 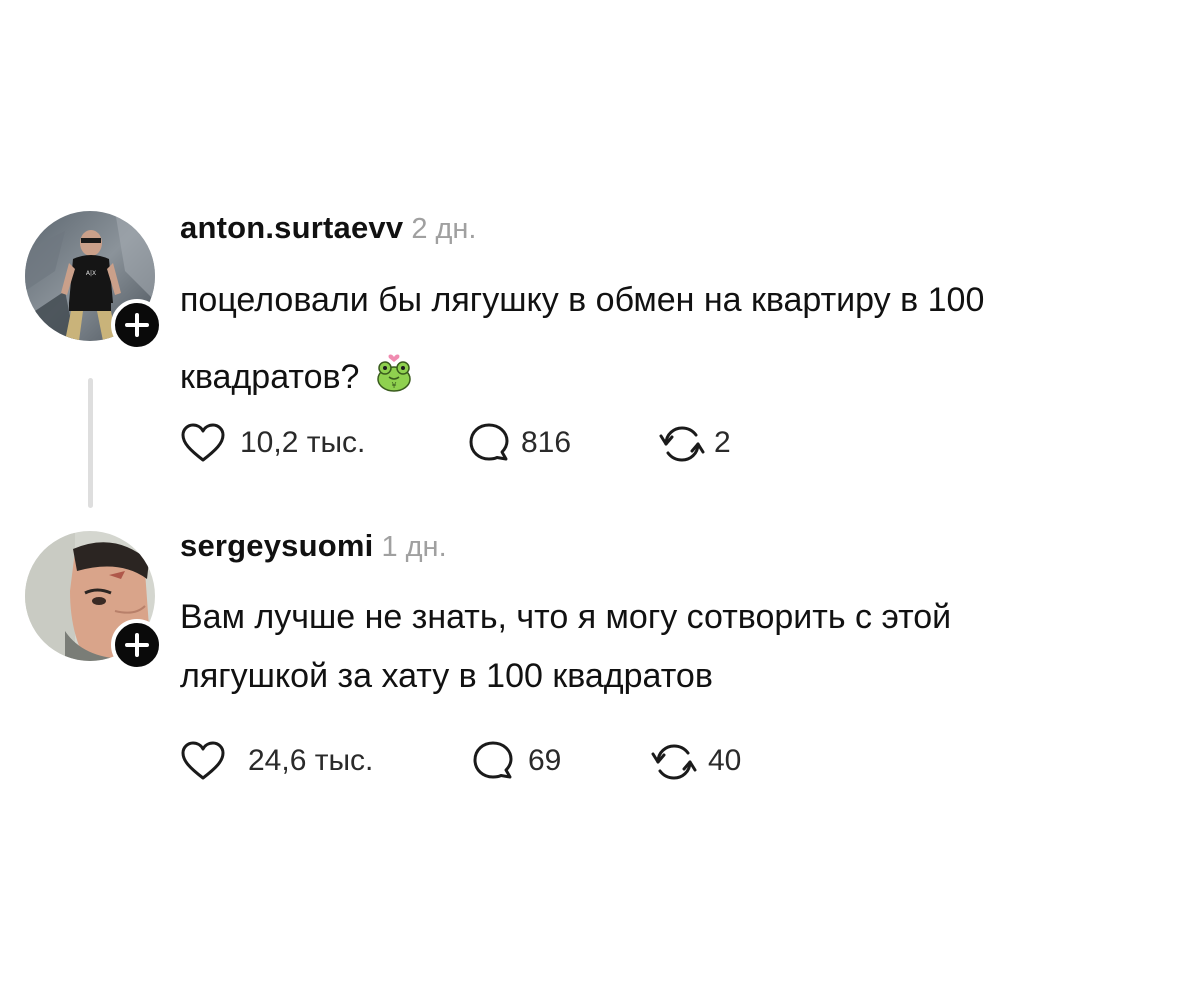 I want to click on reply-count: 816, so click(x=546, y=442).